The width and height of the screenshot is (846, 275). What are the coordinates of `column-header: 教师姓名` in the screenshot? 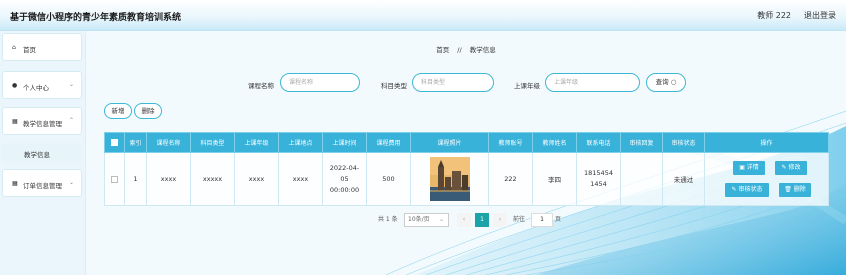 It's located at (554, 142).